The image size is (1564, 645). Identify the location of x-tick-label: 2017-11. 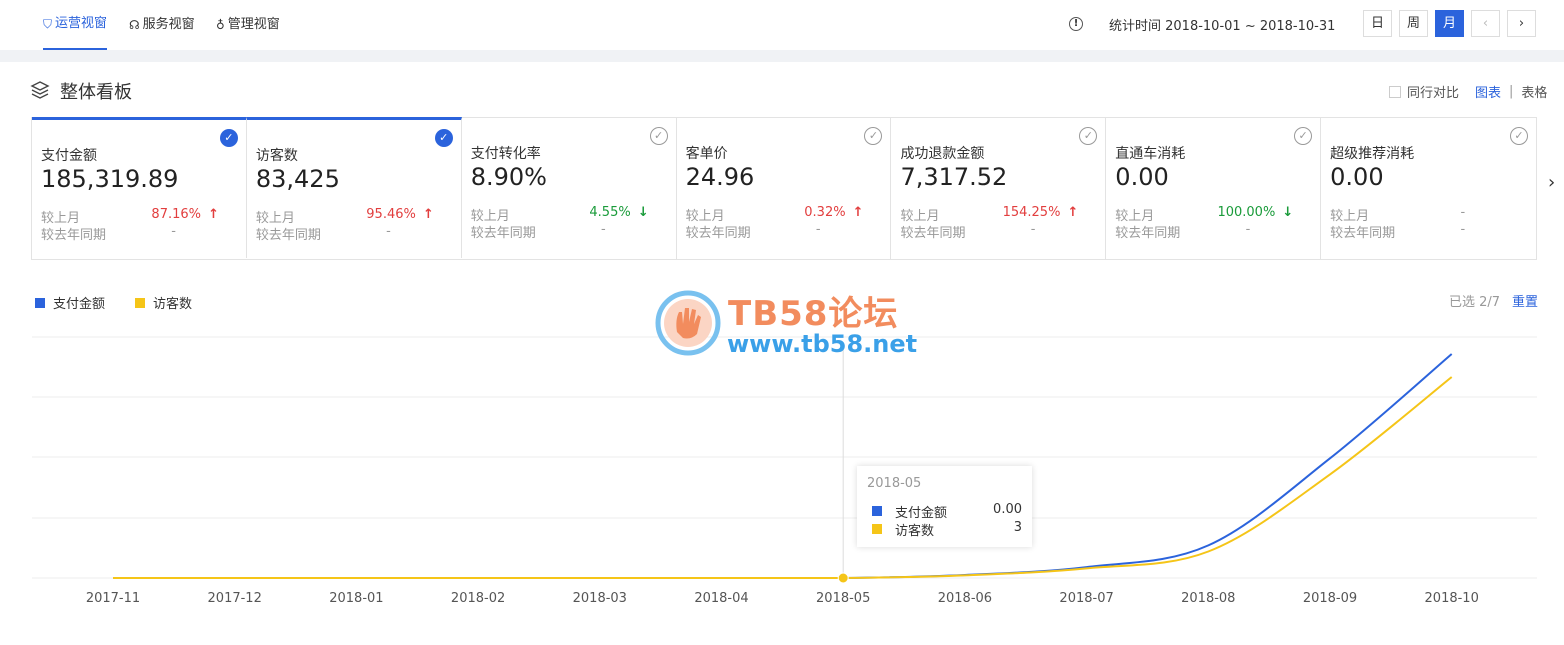
(113, 598).